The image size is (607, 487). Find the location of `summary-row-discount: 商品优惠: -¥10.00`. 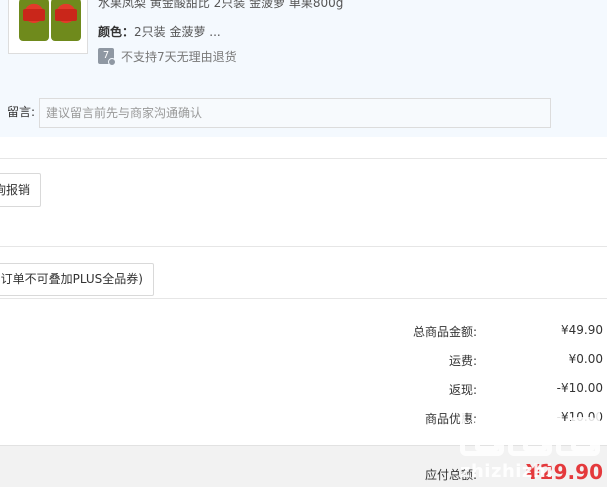

summary-row-discount: 商品优惠: -¥10.00 is located at coordinates (303, 418).